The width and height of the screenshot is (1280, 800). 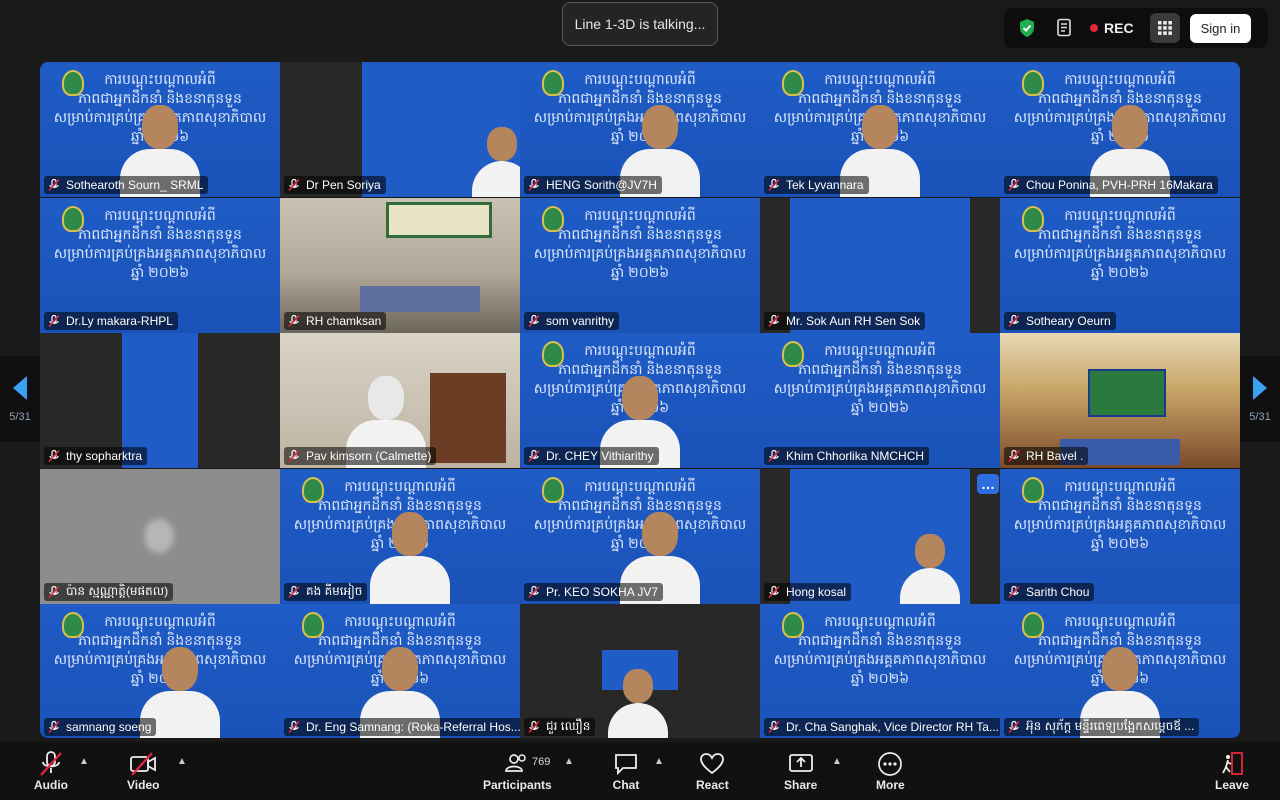 I want to click on participant-name-label: Pr. KEO SOKHA JV7, so click(x=594, y=591).